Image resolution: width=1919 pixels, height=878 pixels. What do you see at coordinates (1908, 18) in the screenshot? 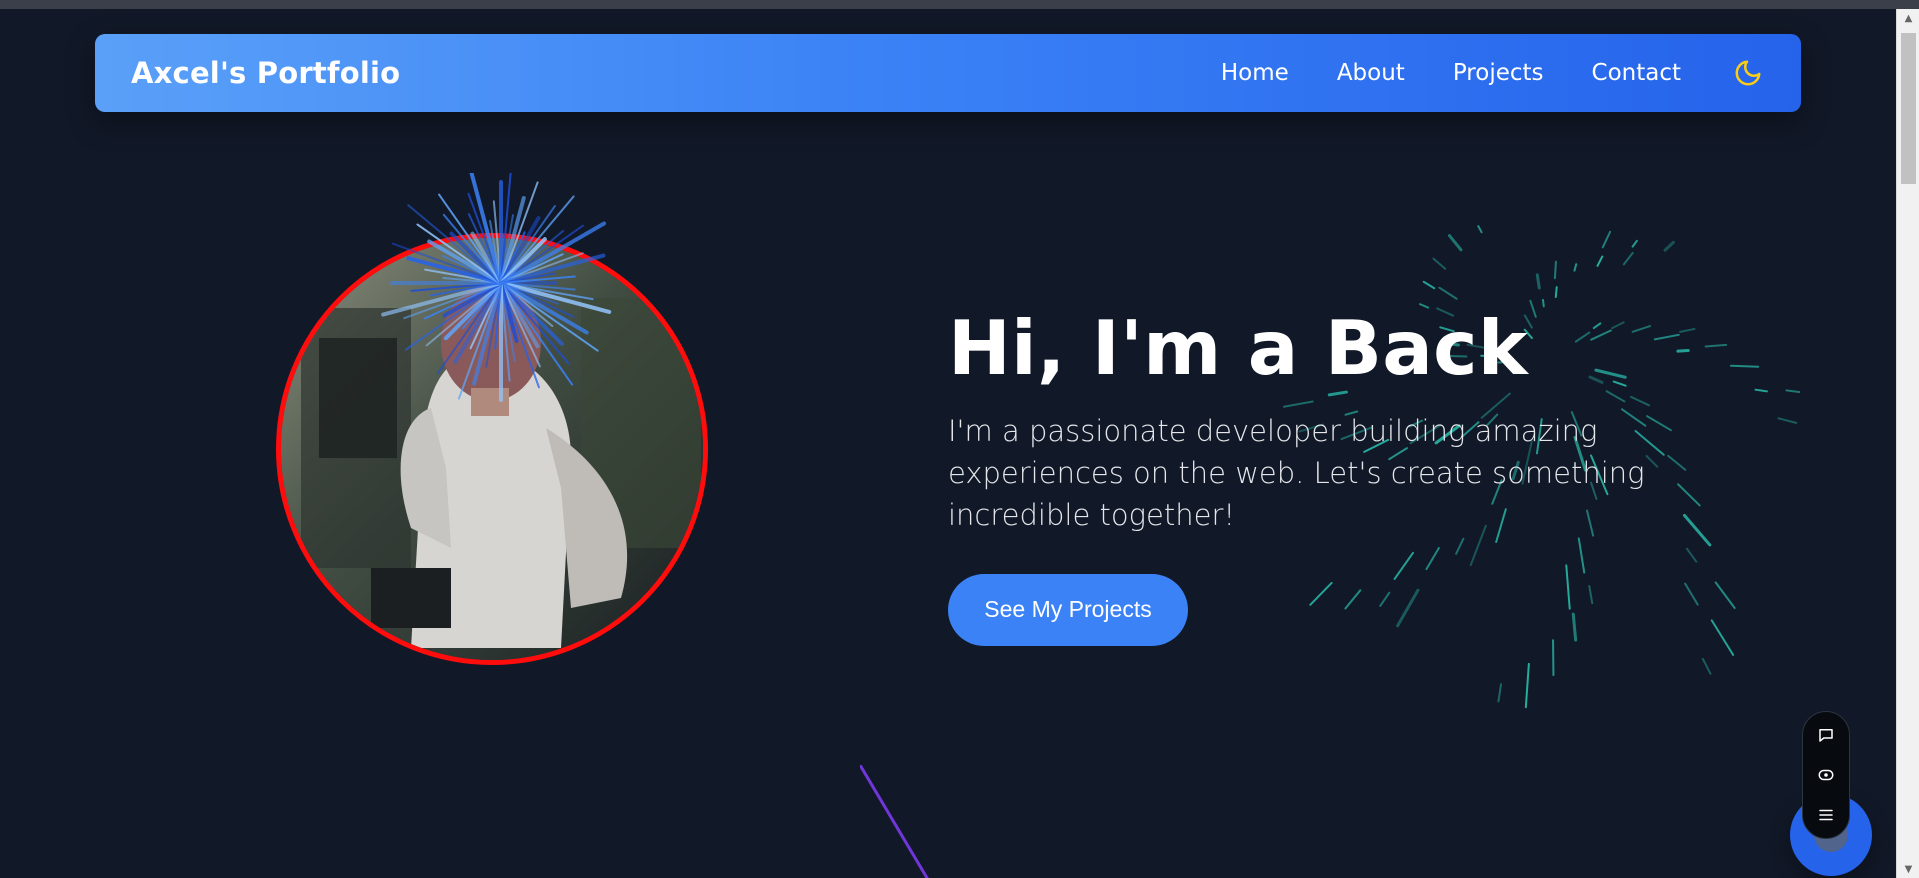
I see `scroll-up-icon: ▲` at bounding box center [1908, 18].